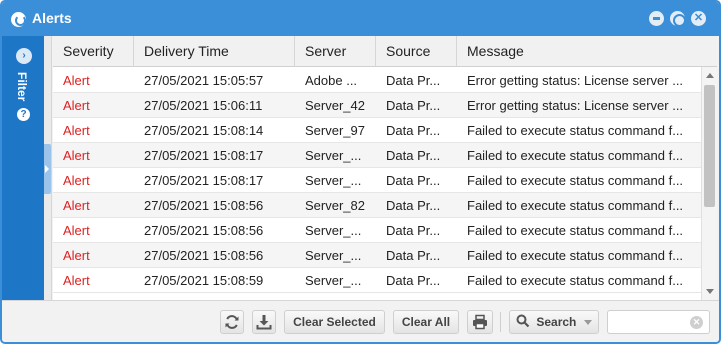 The height and width of the screenshot is (345, 722). What do you see at coordinates (709, 51) in the screenshot?
I see `header-scroll-cap` at bounding box center [709, 51].